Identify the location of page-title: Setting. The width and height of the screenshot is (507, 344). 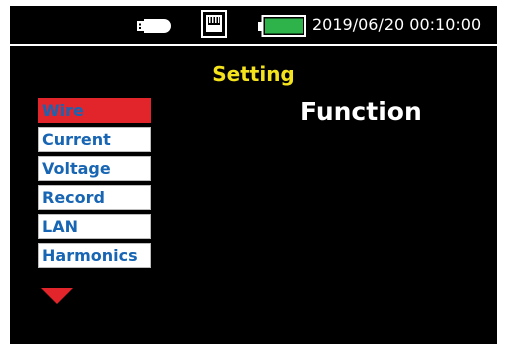
(253, 74).